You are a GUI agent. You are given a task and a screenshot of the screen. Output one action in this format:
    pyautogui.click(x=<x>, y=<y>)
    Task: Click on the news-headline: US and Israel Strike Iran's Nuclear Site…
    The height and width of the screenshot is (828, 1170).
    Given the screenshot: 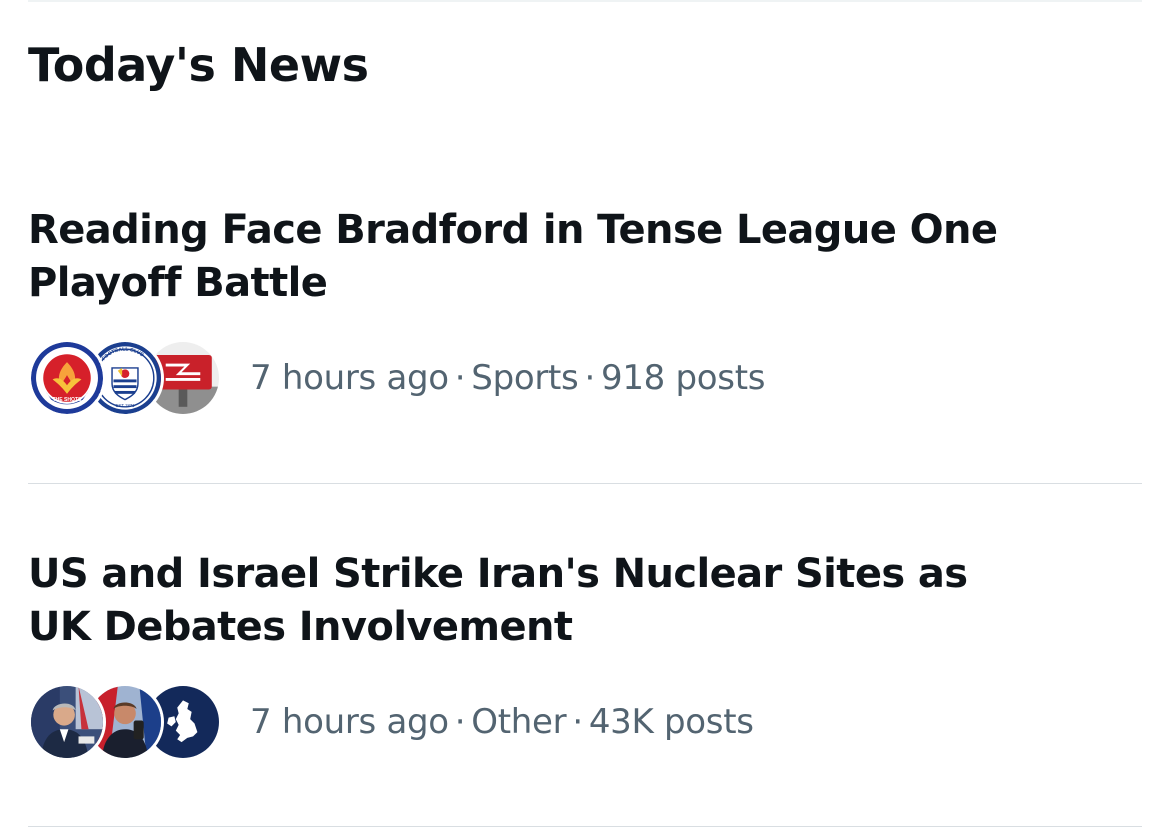 What is the action you would take?
    pyautogui.click(x=498, y=600)
    